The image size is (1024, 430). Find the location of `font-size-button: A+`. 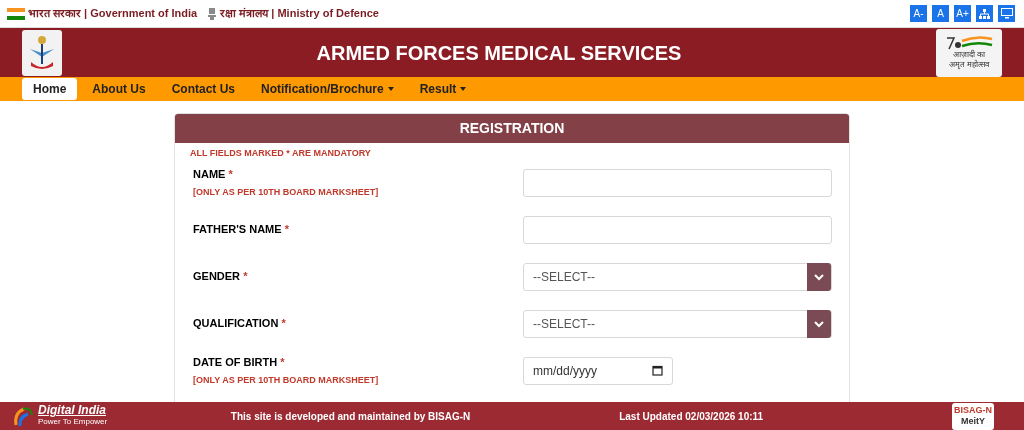

font-size-button: A+ is located at coordinates (962, 13).